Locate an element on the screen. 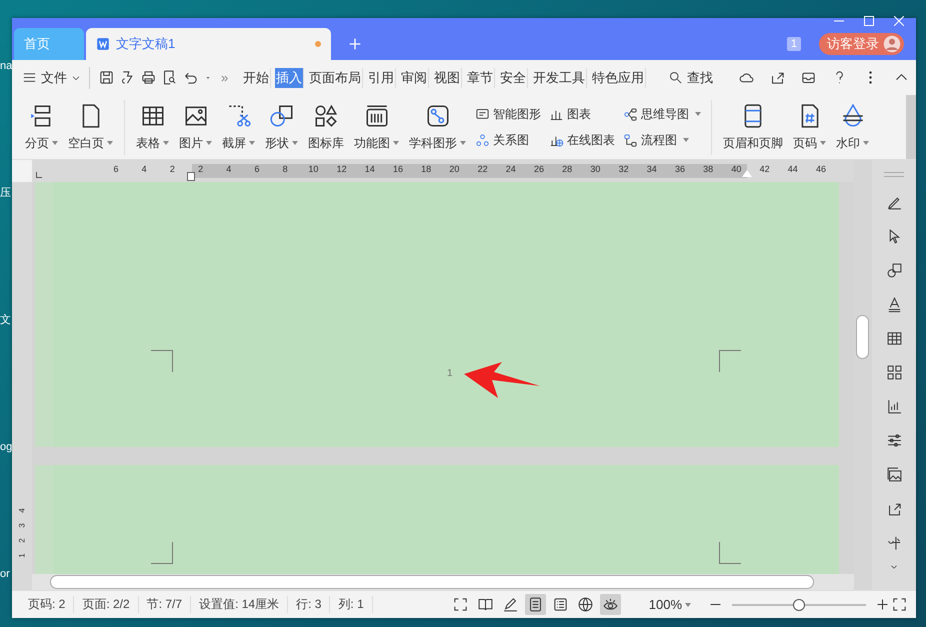 Image resolution: width=926 pixels, height=627 pixels. shapes-icon is located at coordinates (894, 270).